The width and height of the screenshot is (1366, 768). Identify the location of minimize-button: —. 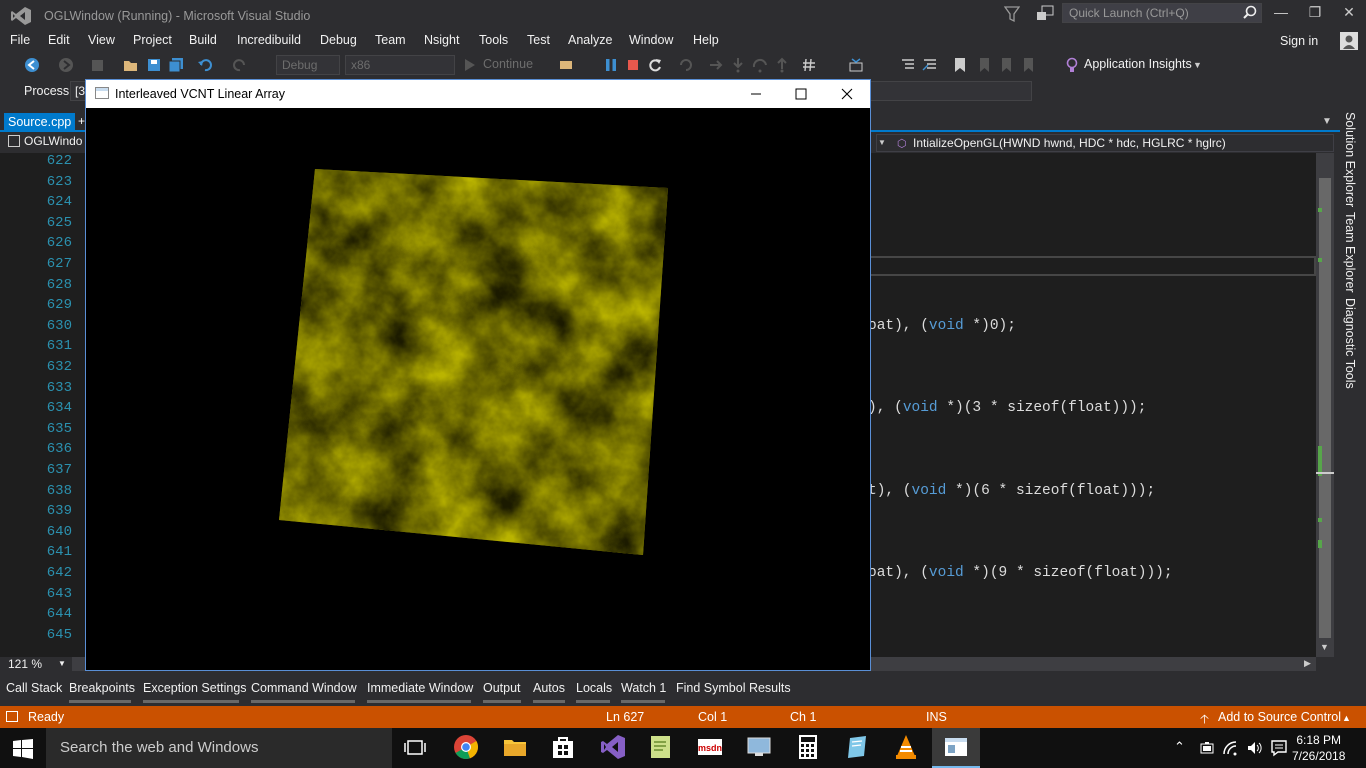
(1281, 14).